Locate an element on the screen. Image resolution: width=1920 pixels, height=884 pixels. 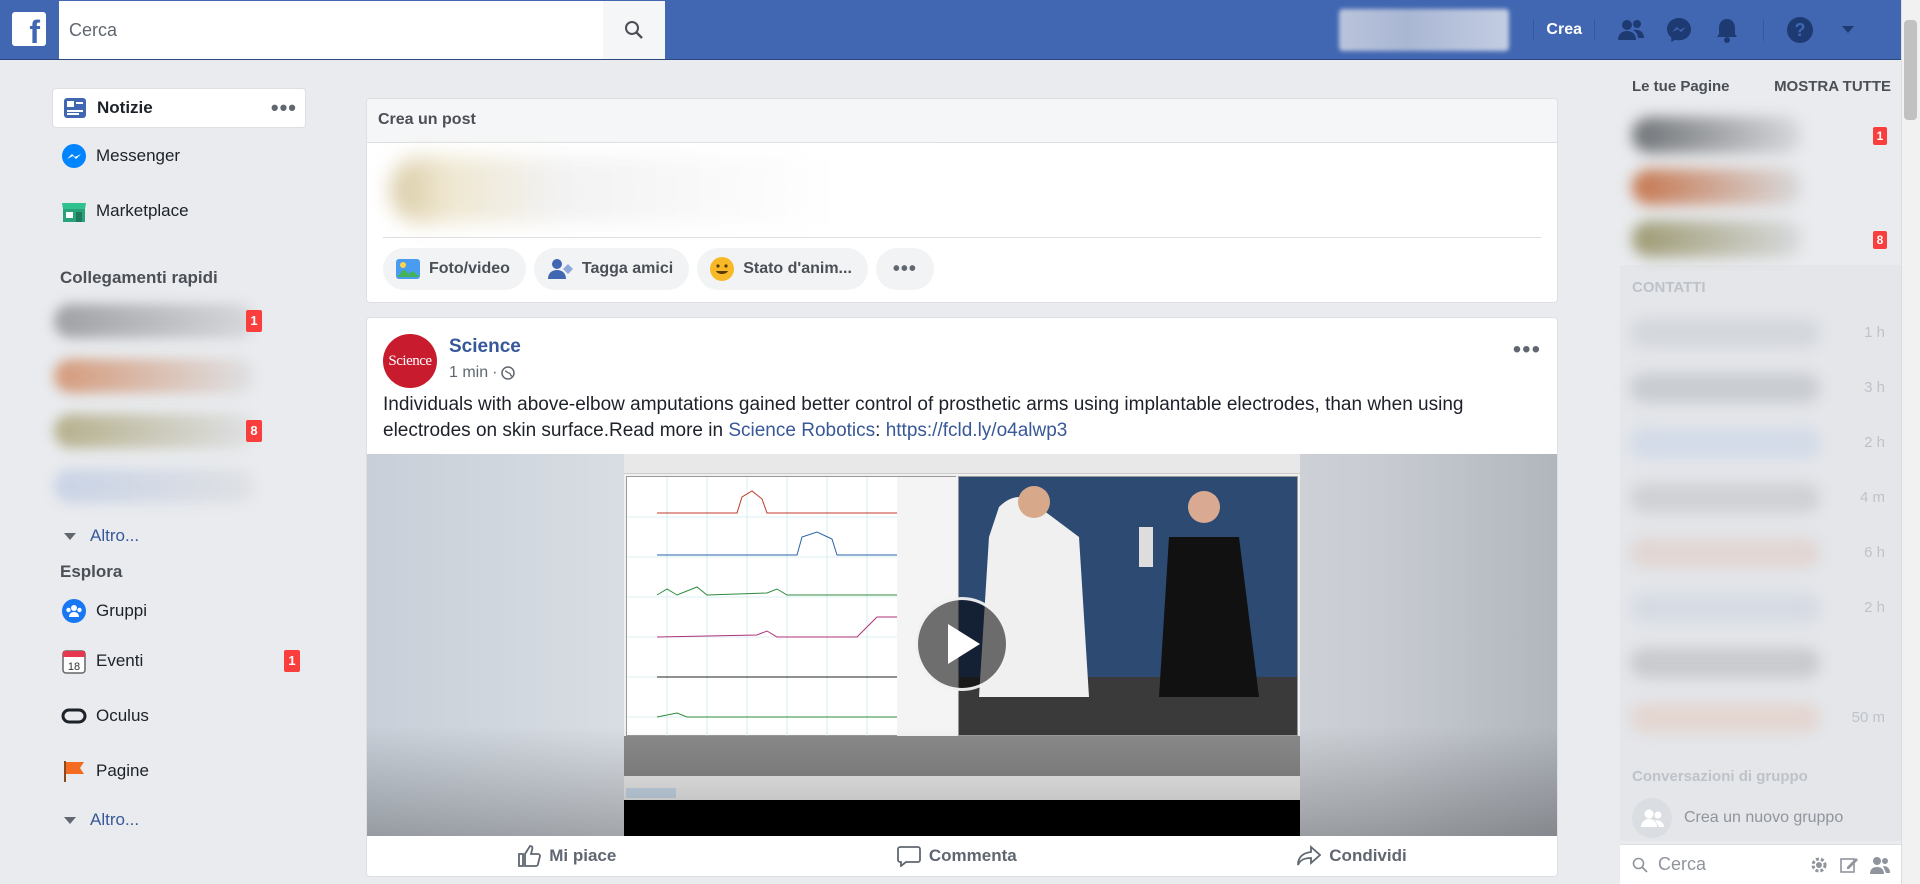
science-robotics-link: Science Robotics is located at coordinates (801, 430).